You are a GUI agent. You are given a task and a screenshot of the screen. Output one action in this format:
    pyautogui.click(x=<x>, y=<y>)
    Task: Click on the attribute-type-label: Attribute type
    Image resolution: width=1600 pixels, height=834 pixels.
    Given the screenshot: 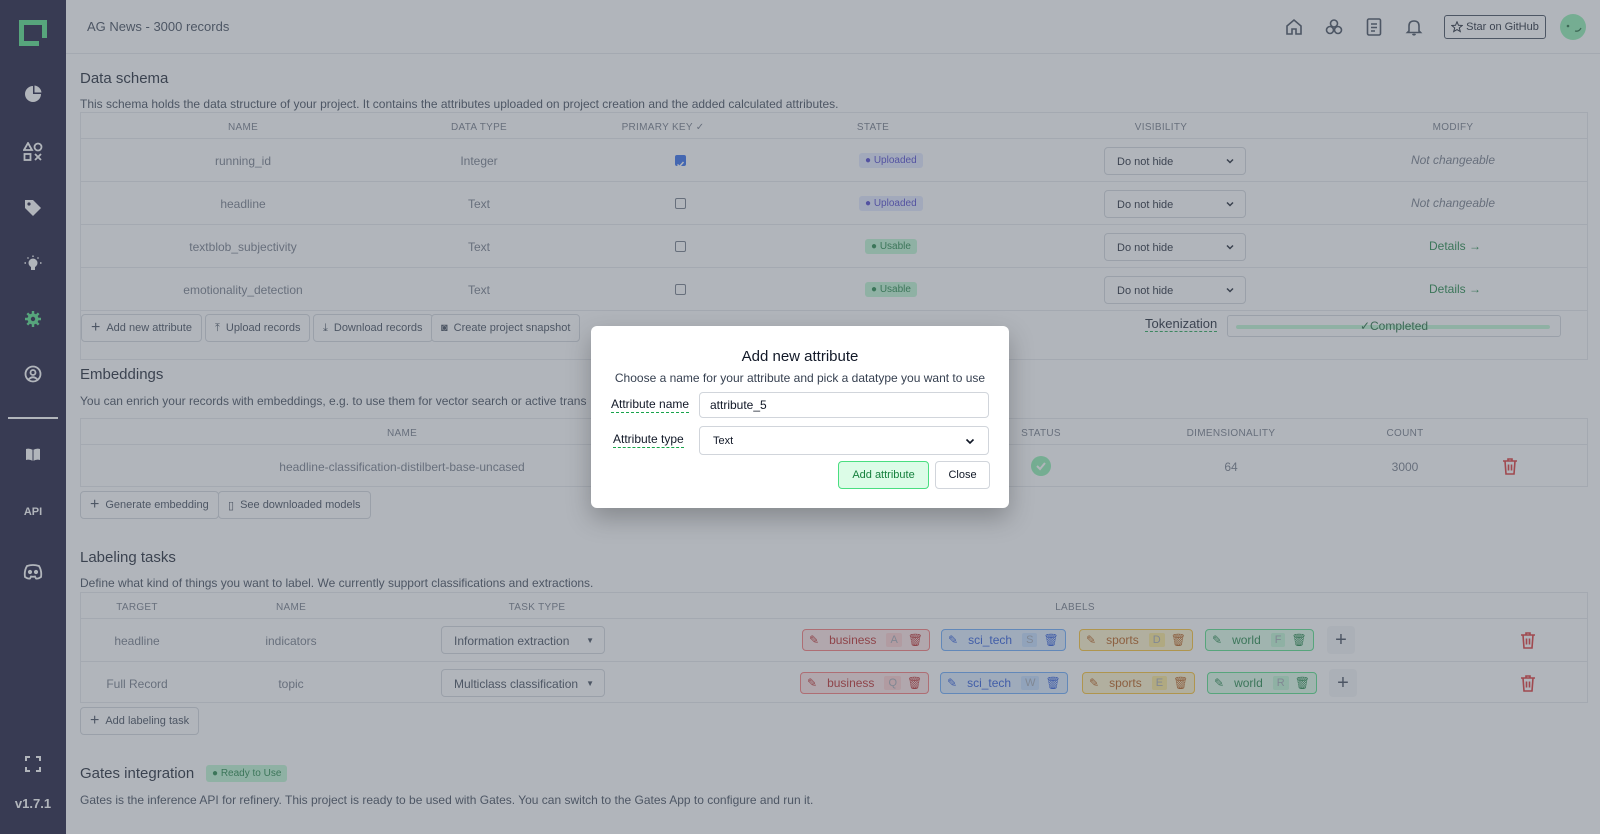 What is the action you would take?
    pyautogui.click(x=648, y=440)
    